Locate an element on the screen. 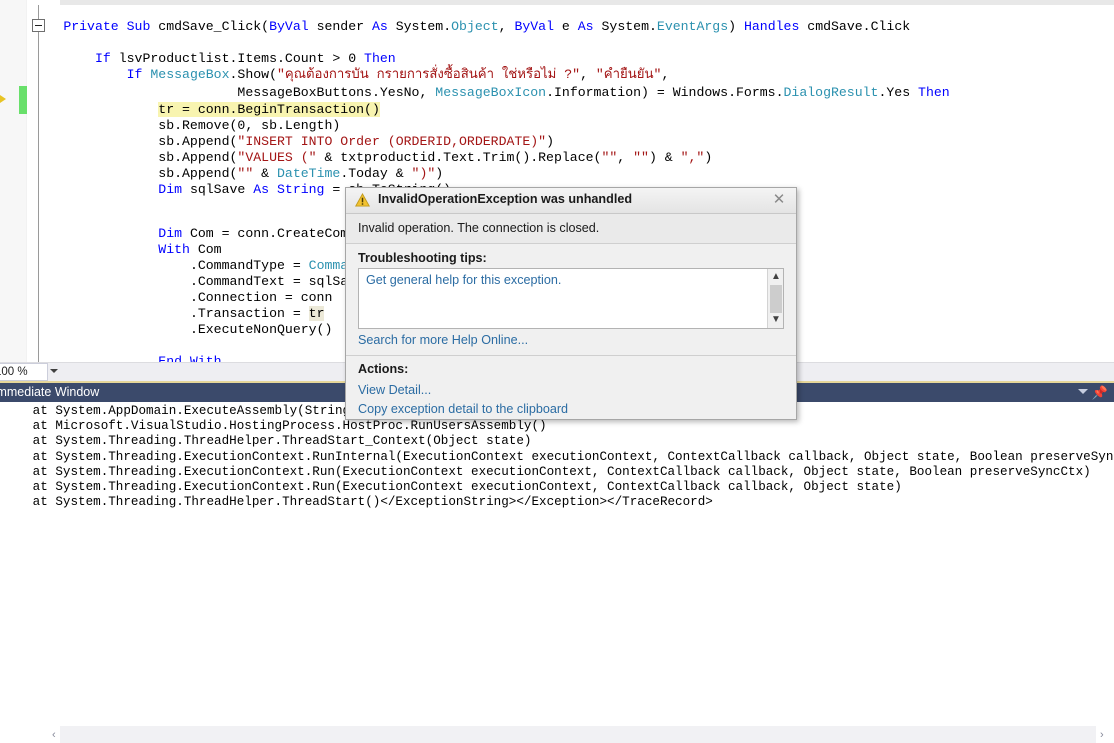  code-token: "VALUES (" is located at coordinates (277, 157).